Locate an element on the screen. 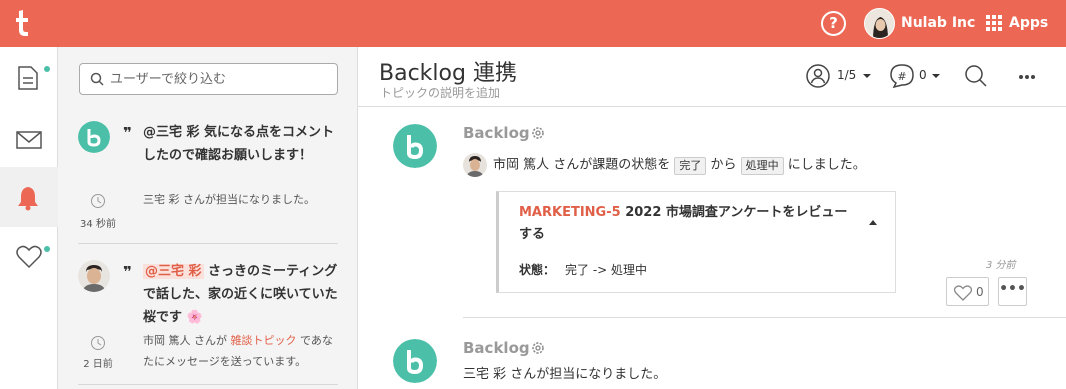 Image resolution: width=1066 pixels, height=389 pixels. topic-description-link: トピックの説明を追加 is located at coordinates (440, 92).